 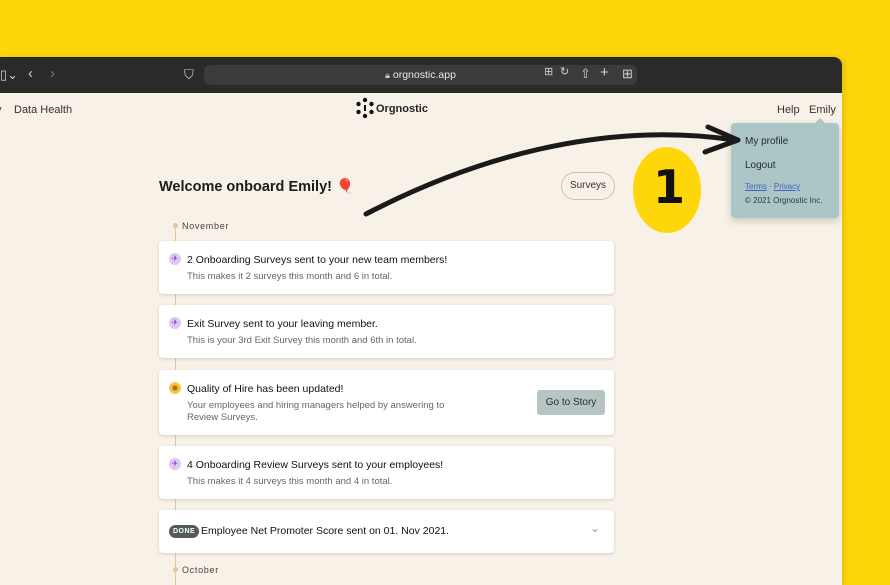 I want to click on annotation-step-number: 1, so click(x=669, y=187).